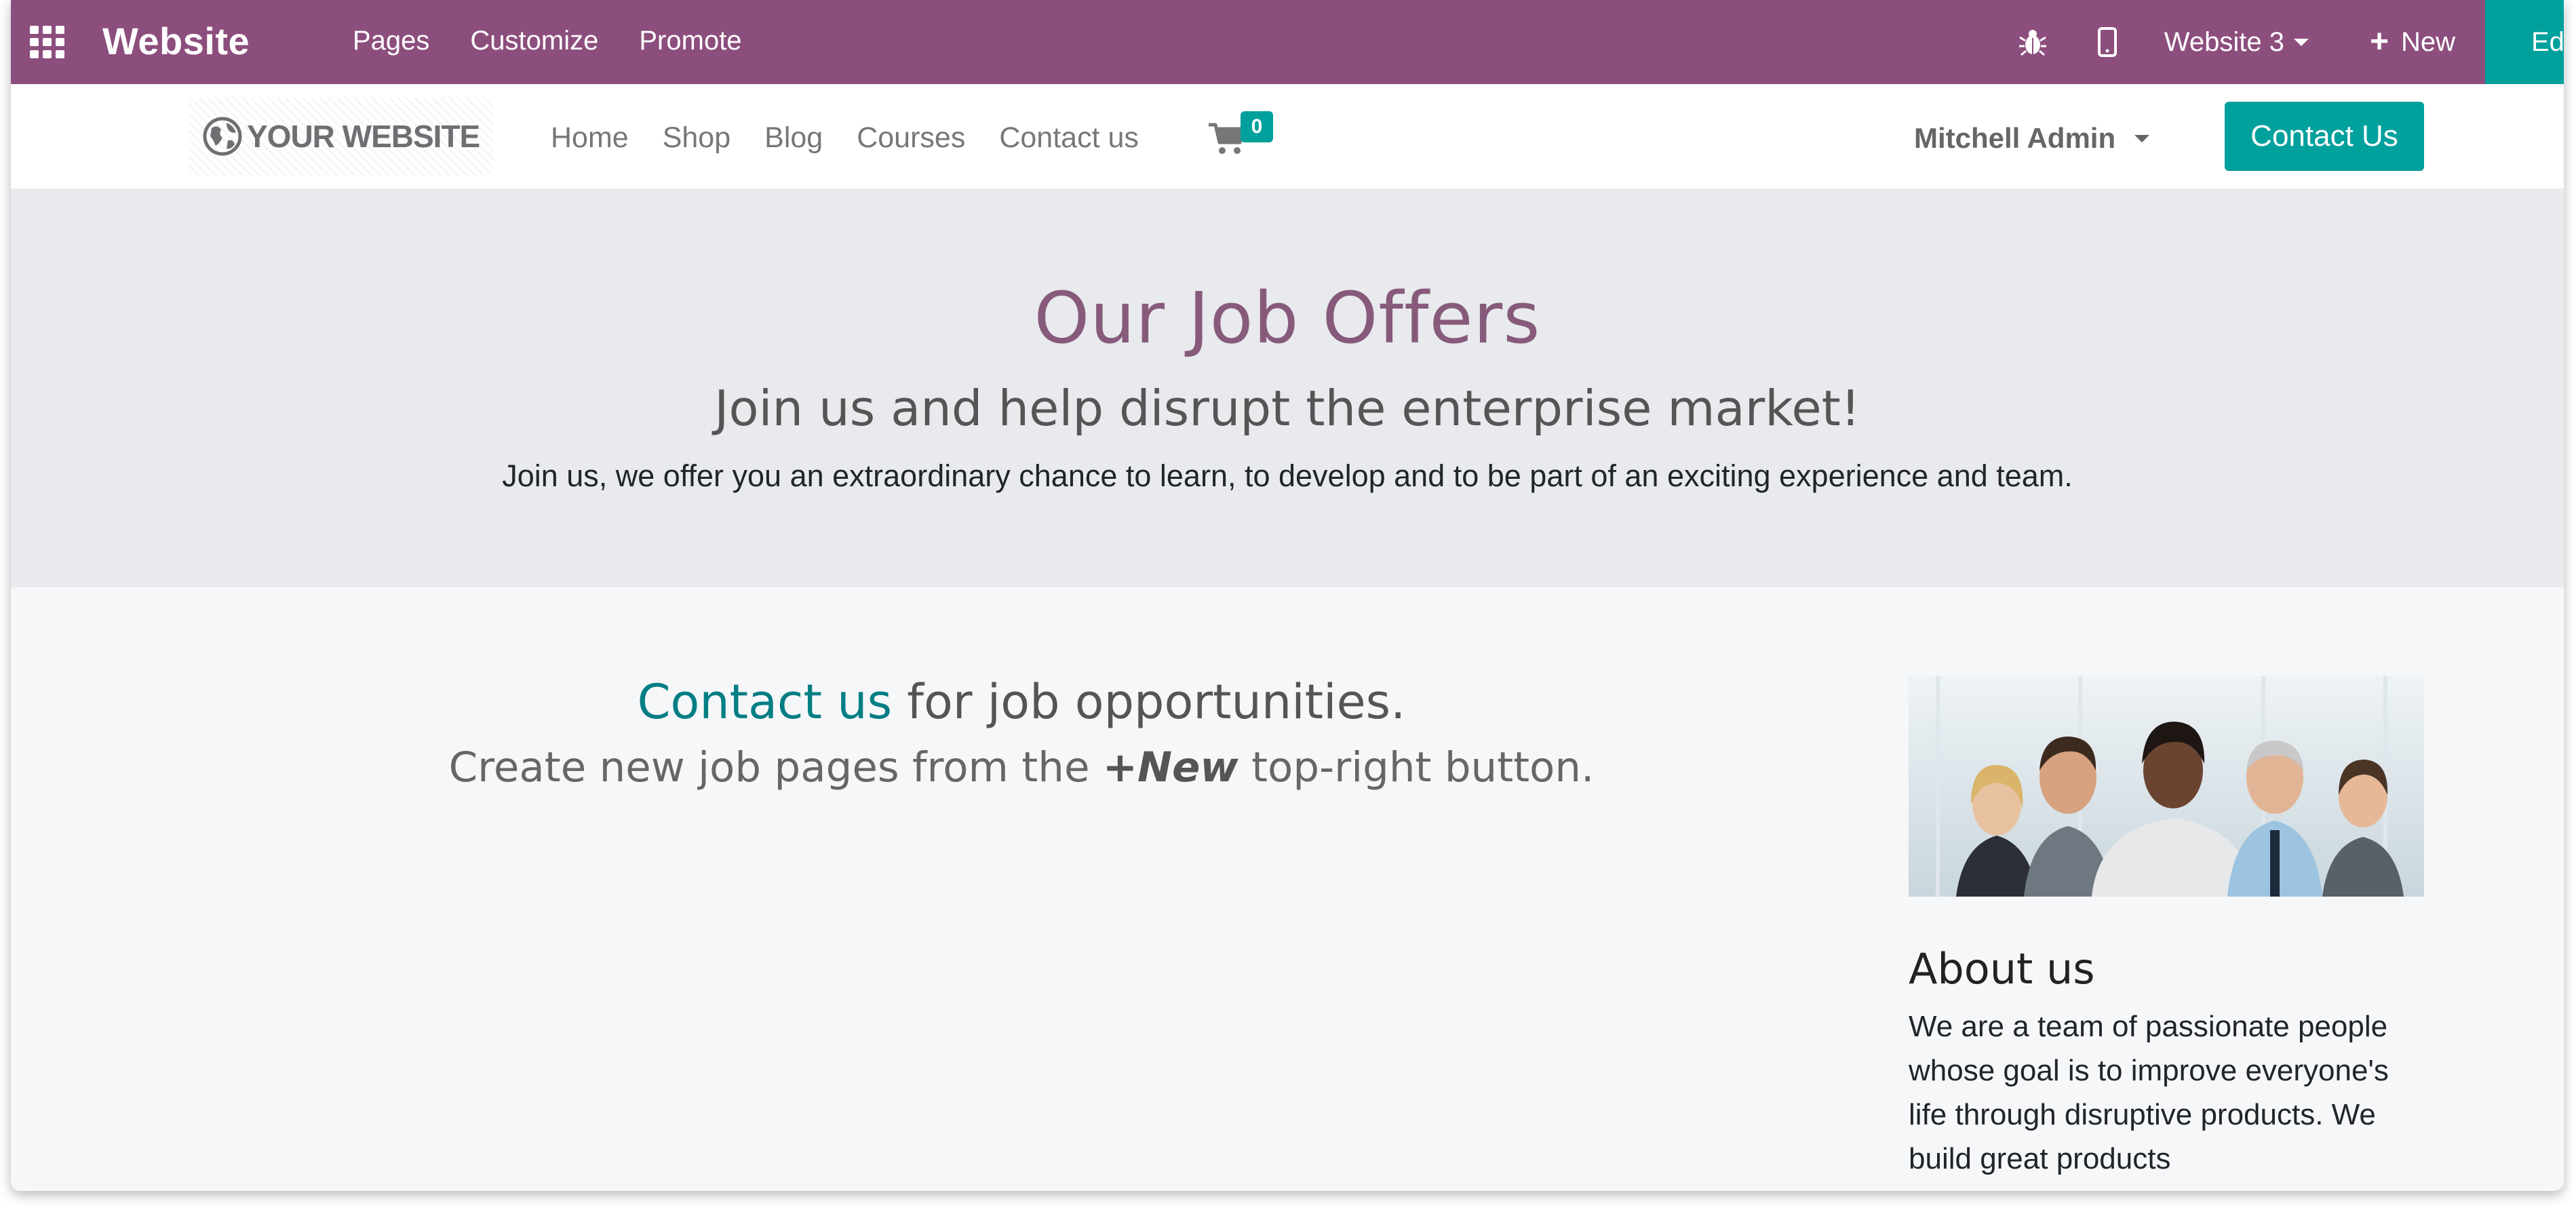 The image size is (2576, 1214). Describe the element at coordinates (47, 42) in the screenshot. I see `apps-grid-icon` at that location.